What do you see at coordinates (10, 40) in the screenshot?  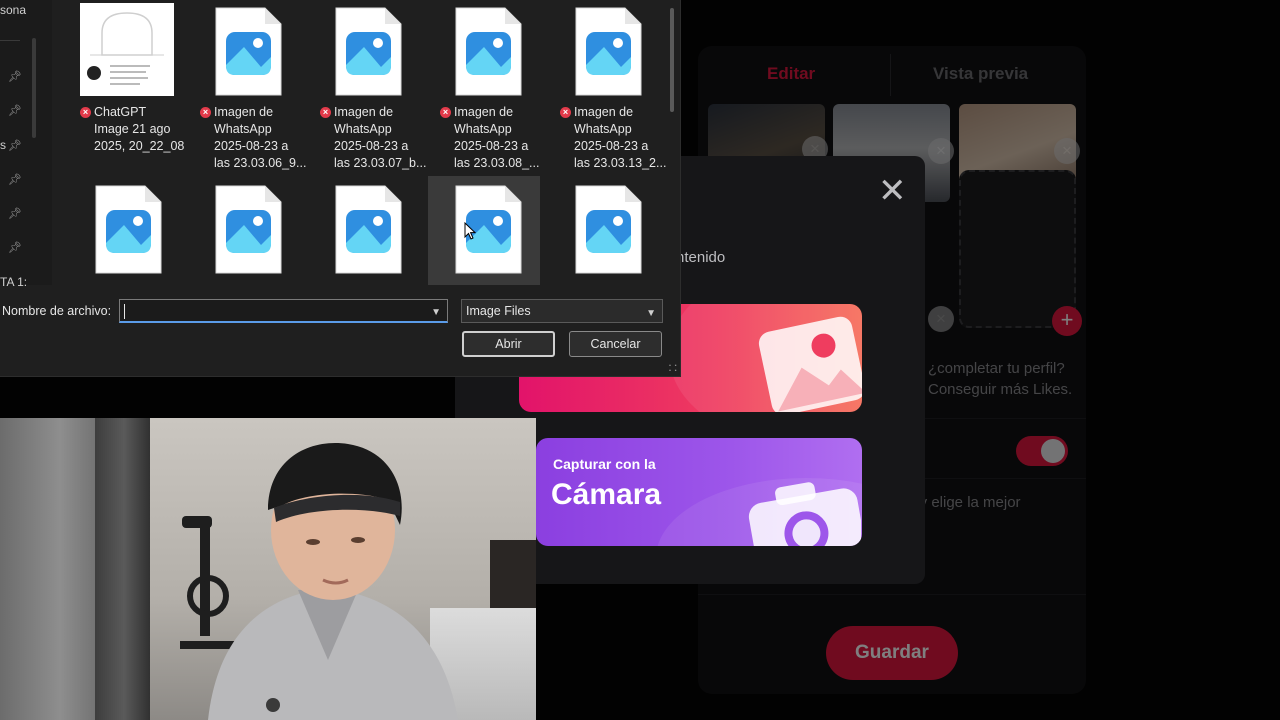 I see `divider` at bounding box center [10, 40].